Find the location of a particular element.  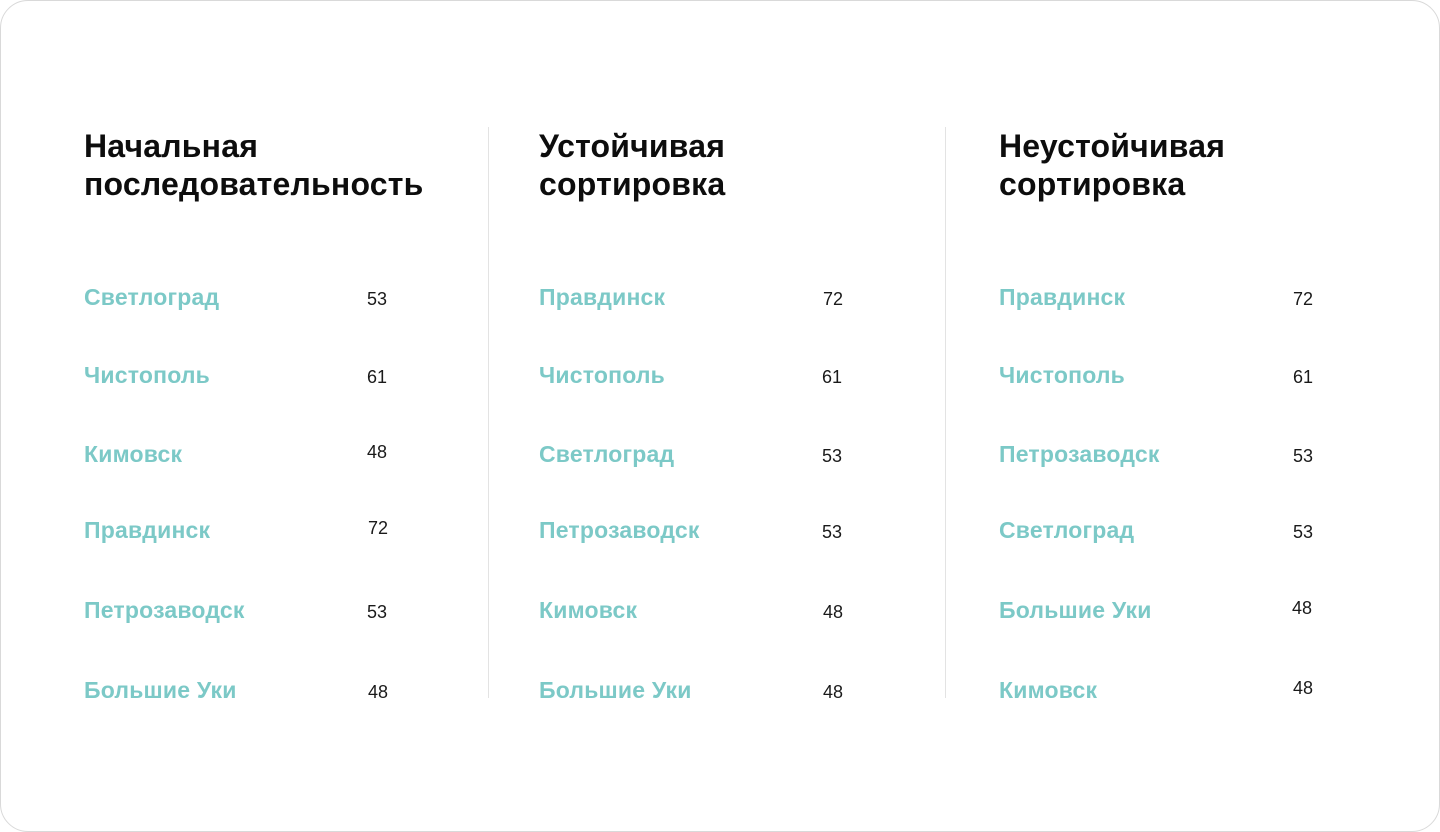

column-title-line: Устойчивая is located at coordinates (632, 146).